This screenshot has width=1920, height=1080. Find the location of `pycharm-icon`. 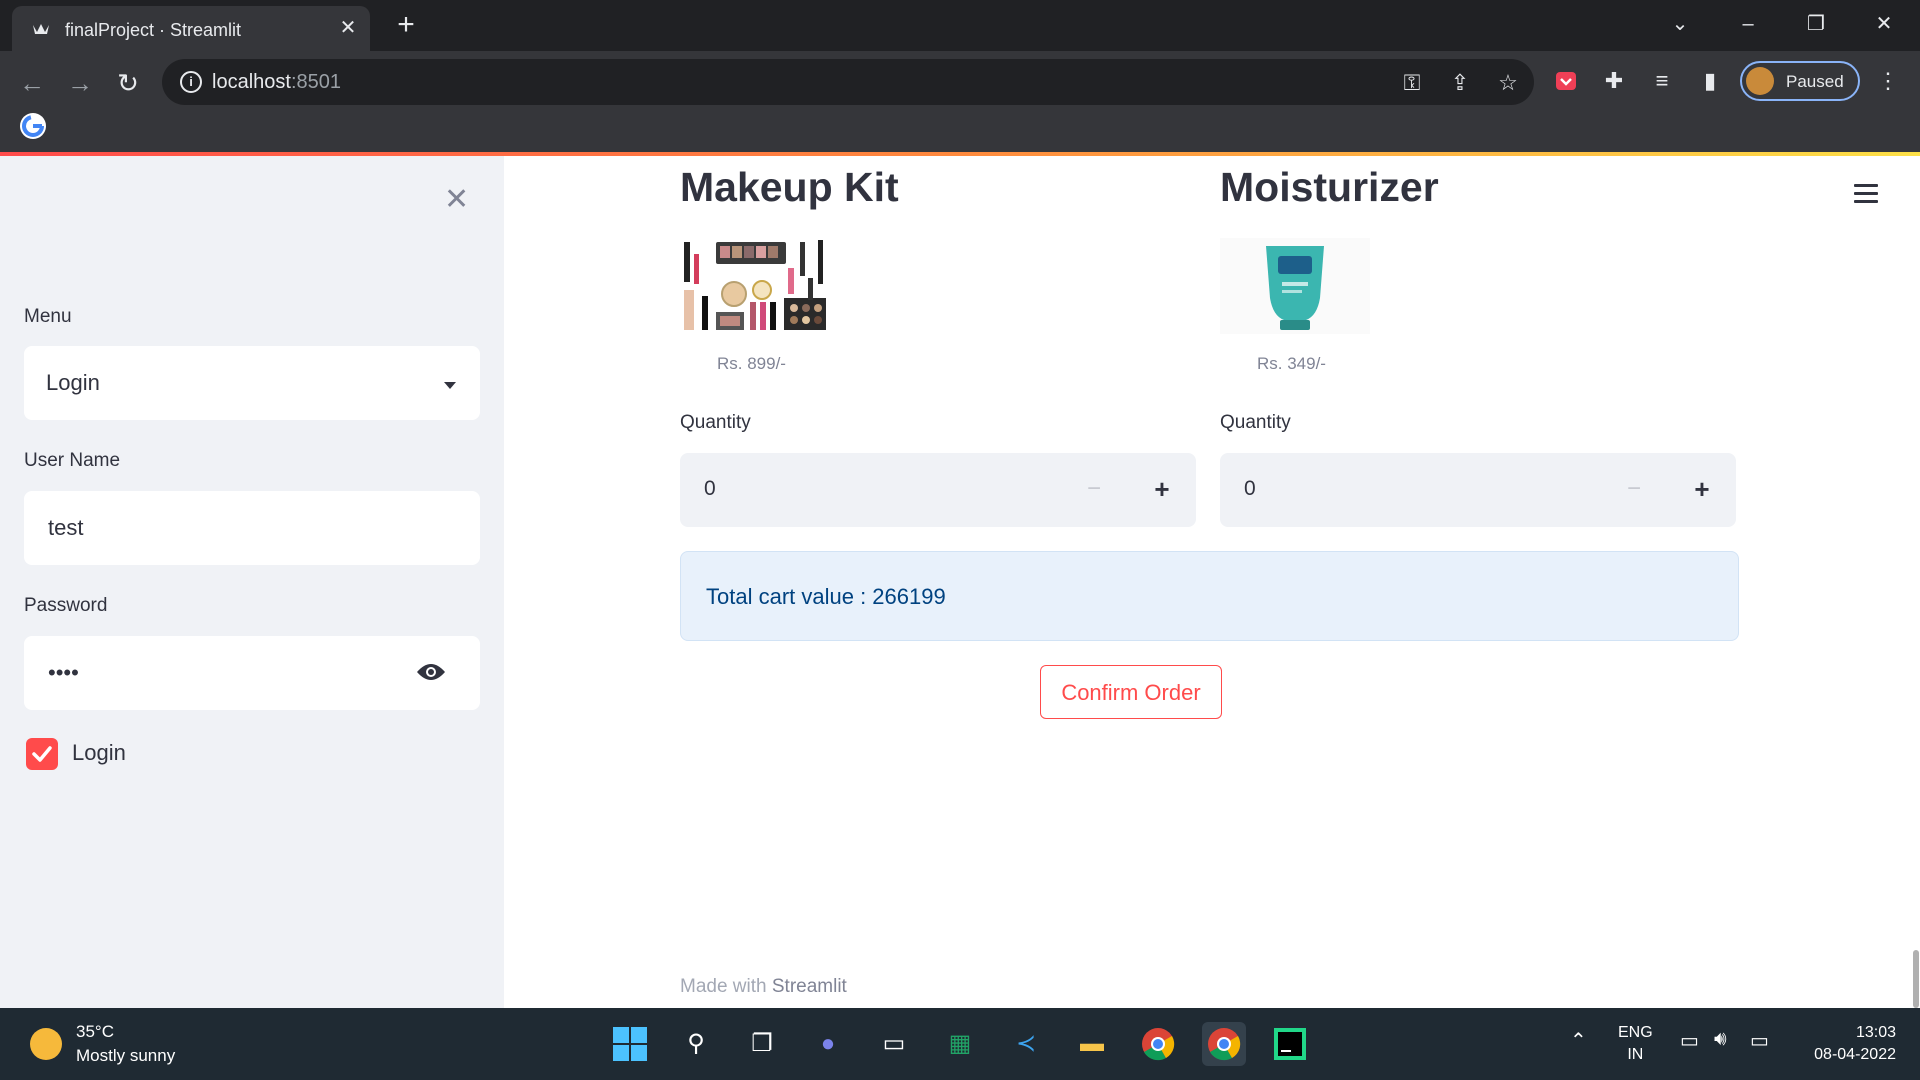

pycharm-icon is located at coordinates (1290, 1044).